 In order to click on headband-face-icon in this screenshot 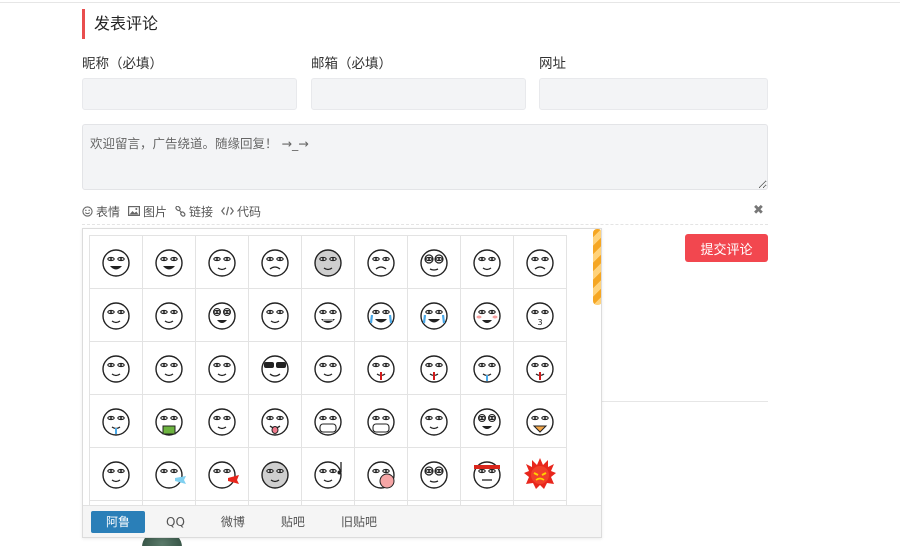, I will do `click(487, 475)`.